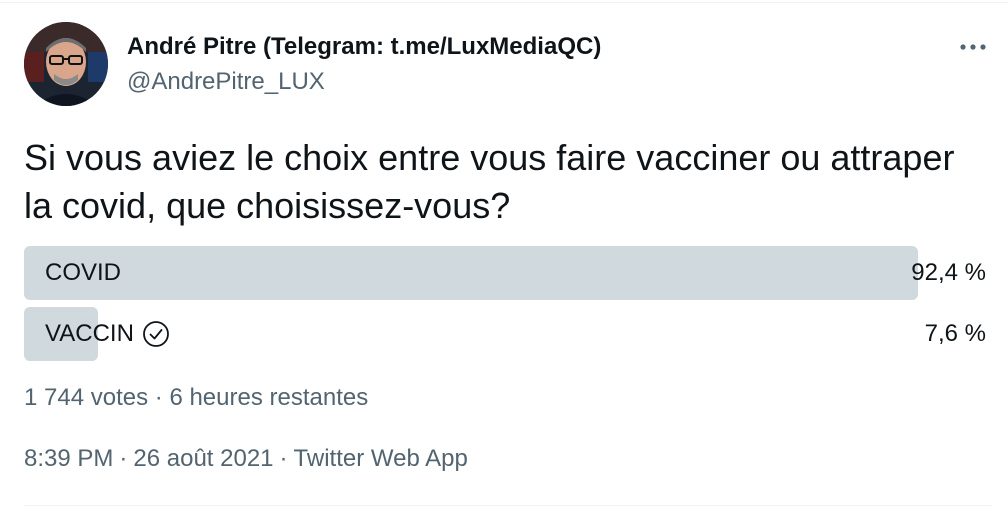  What do you see at coordinates (203, 458) in the screenshot?
I see `tweet-date: 26 août 2021` at bounding box center [203, 458].